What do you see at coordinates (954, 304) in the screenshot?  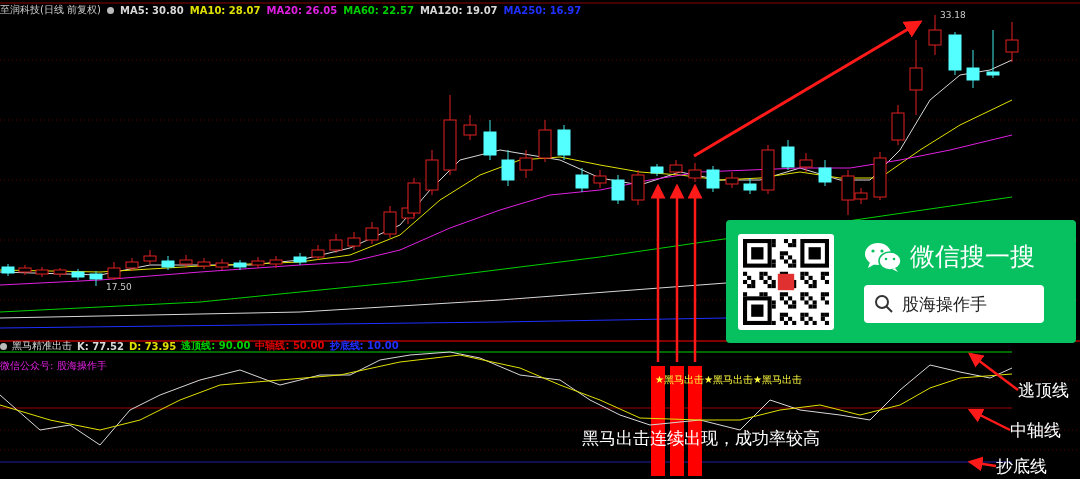 I see `search-field: 股海操作手` at bounding box center [954, 304].